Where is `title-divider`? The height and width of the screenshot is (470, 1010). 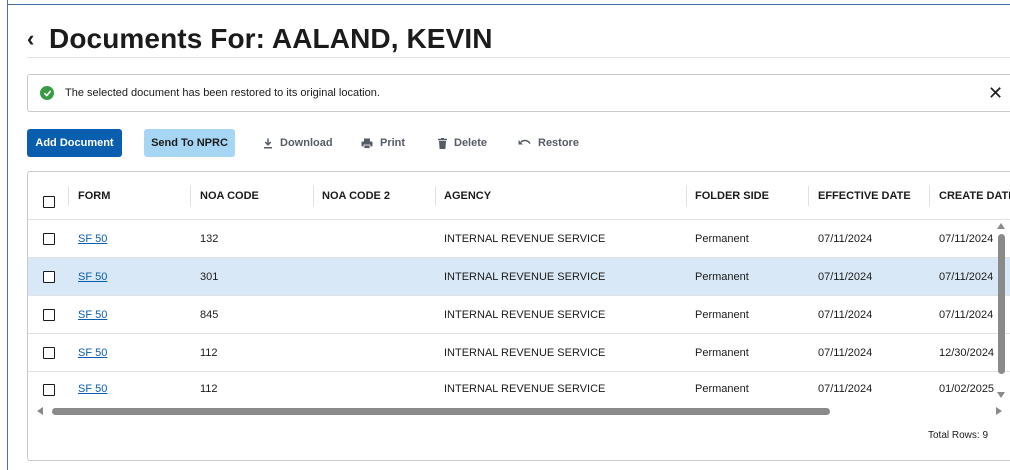 title-divider is located at coordinates (518, 57).